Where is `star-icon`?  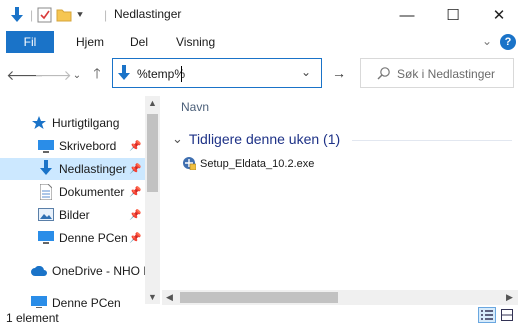
star-icon is located at coordinates (40, 123).